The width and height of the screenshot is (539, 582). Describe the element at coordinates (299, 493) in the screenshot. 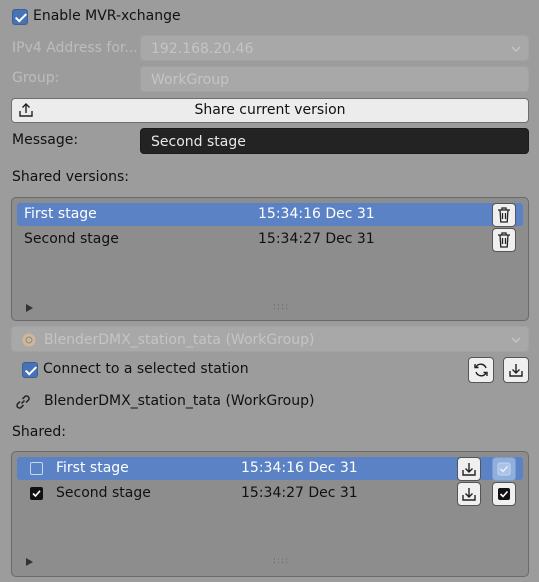

I see `shared-item-time: 15:34:27 Dec 31` at that location.